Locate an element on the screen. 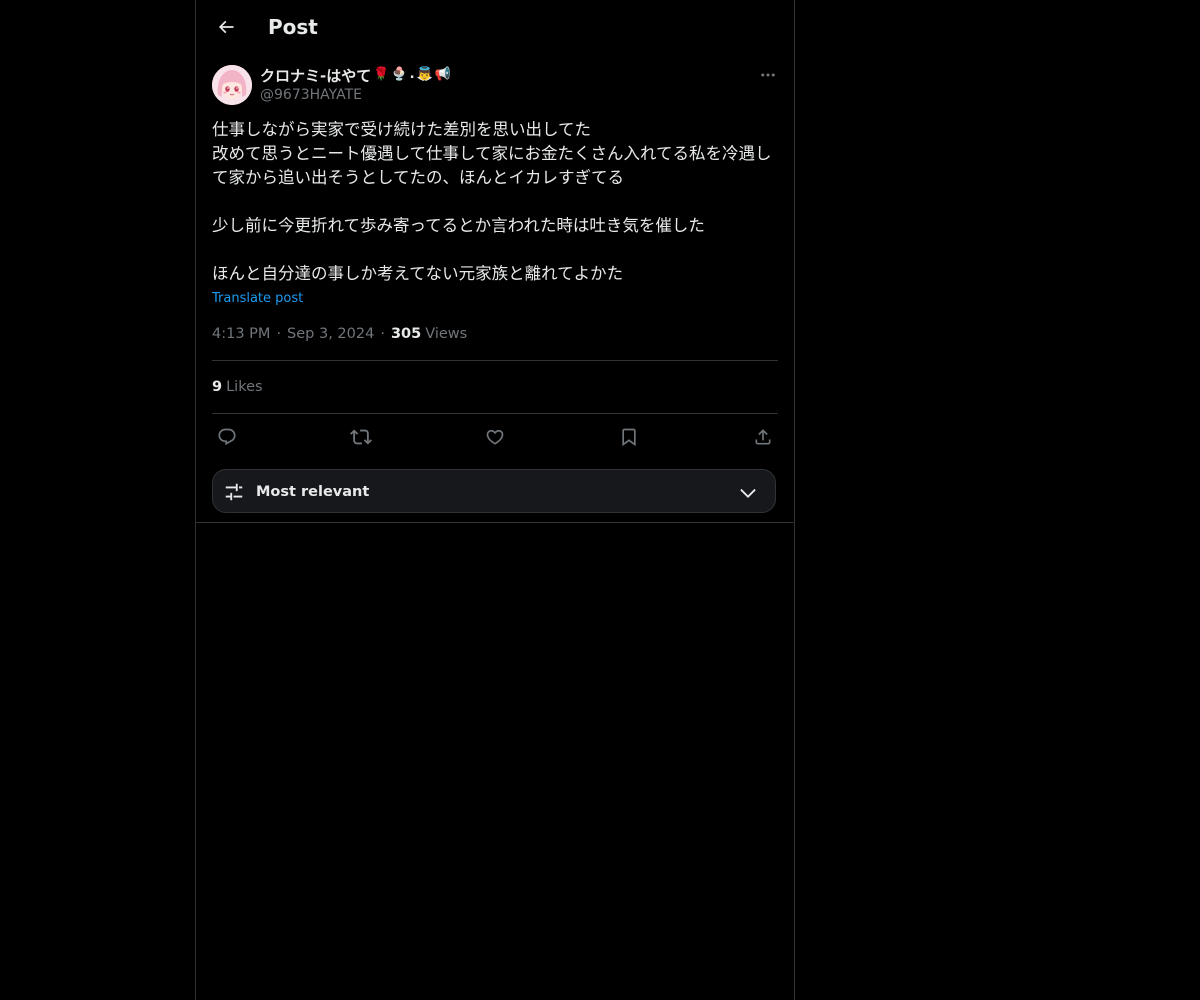 The height and width of the screenshot is (1000, 1200). user-handle: @9673HAYATE is located at coordinates (311, 95).